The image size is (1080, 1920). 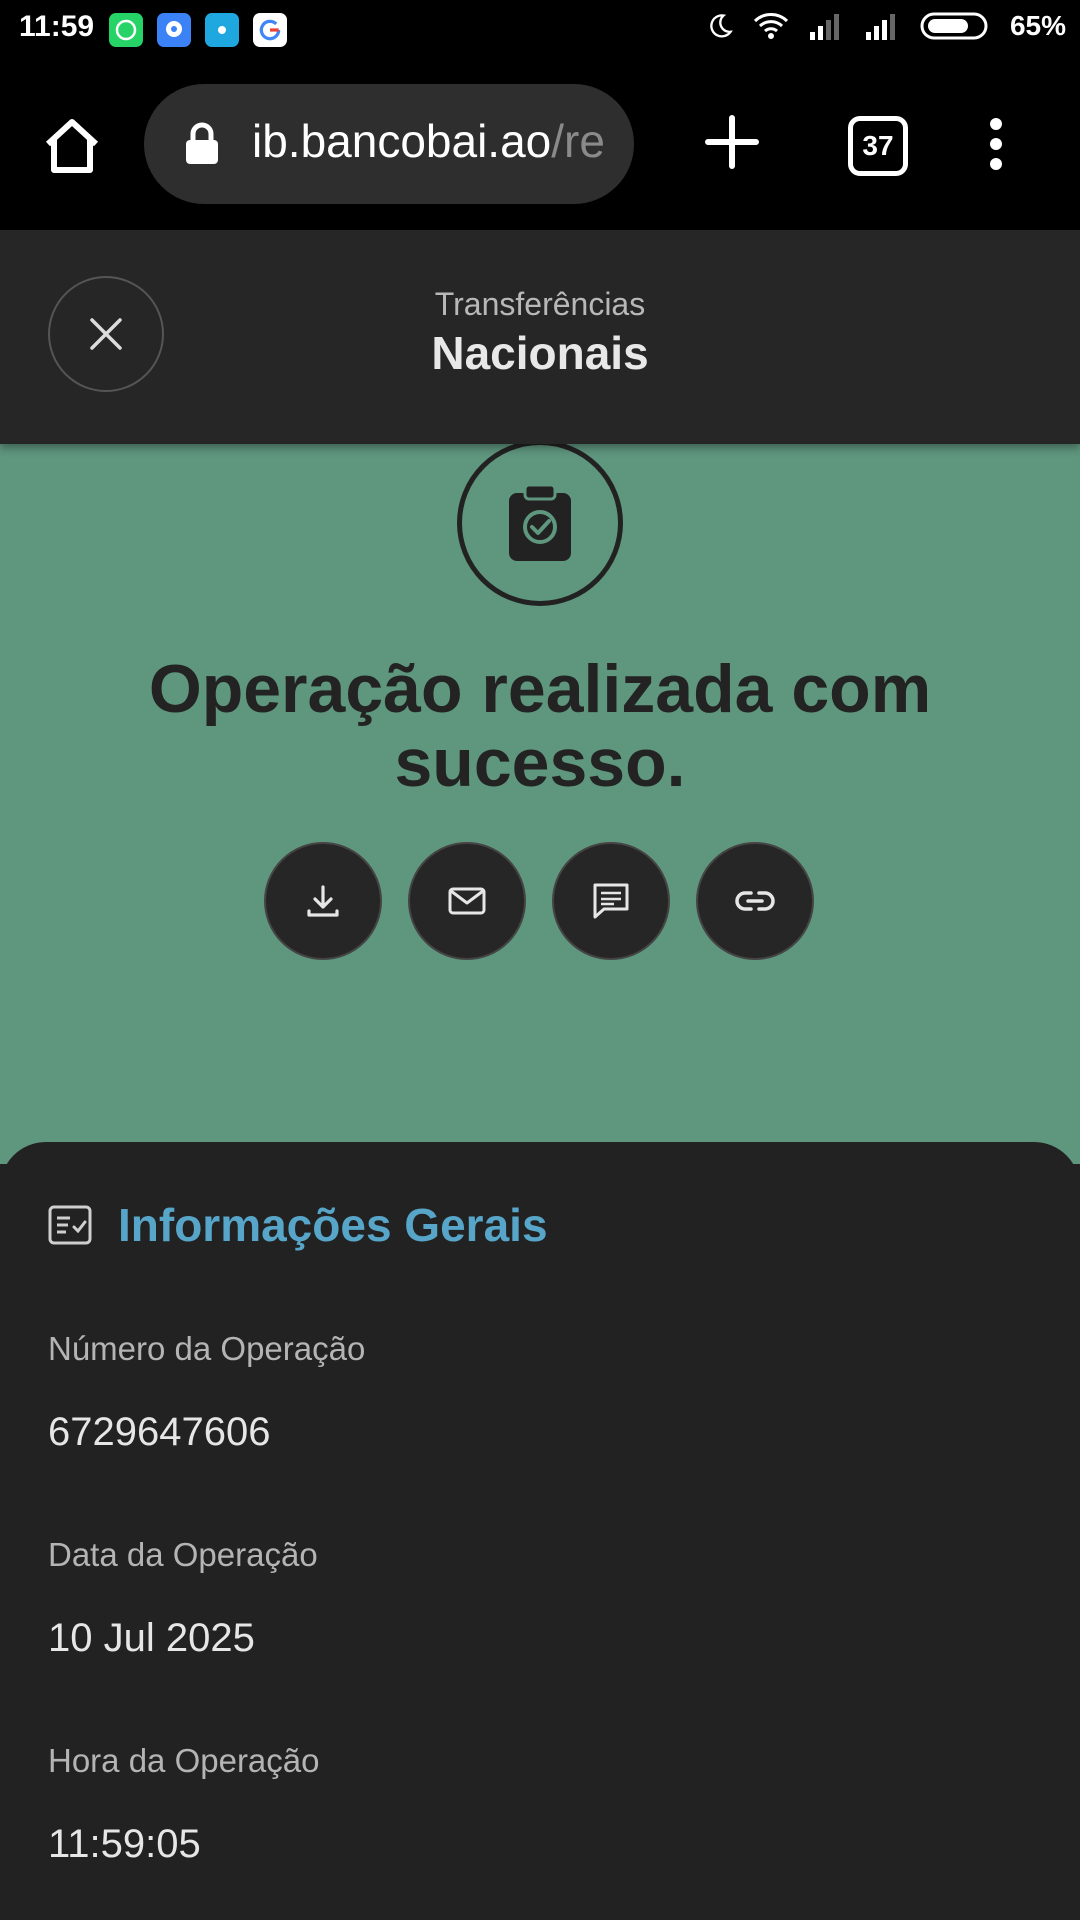 What do you see at coordinates (202, 143) in the screenshot?
I see `lock-icon` at bounding box center [202, 143].